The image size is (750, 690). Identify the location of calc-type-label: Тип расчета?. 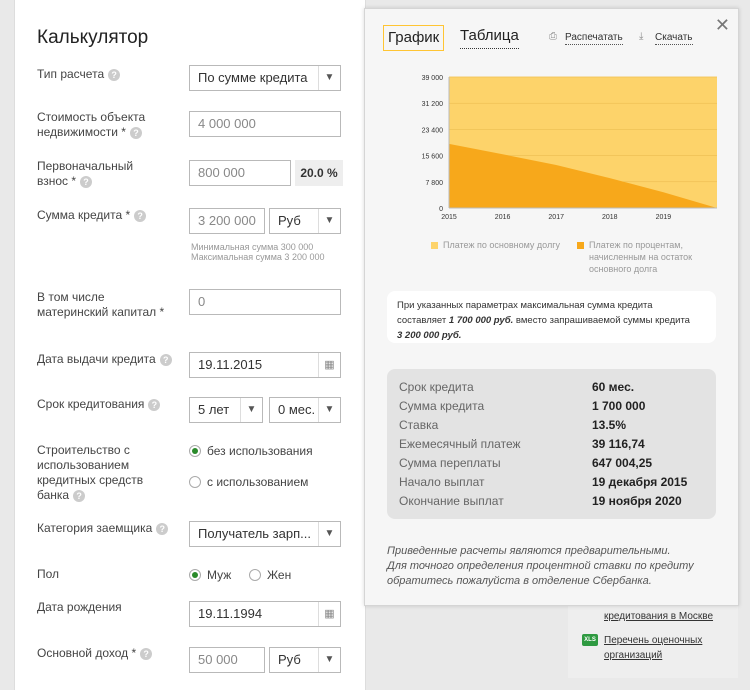
(79, 74).